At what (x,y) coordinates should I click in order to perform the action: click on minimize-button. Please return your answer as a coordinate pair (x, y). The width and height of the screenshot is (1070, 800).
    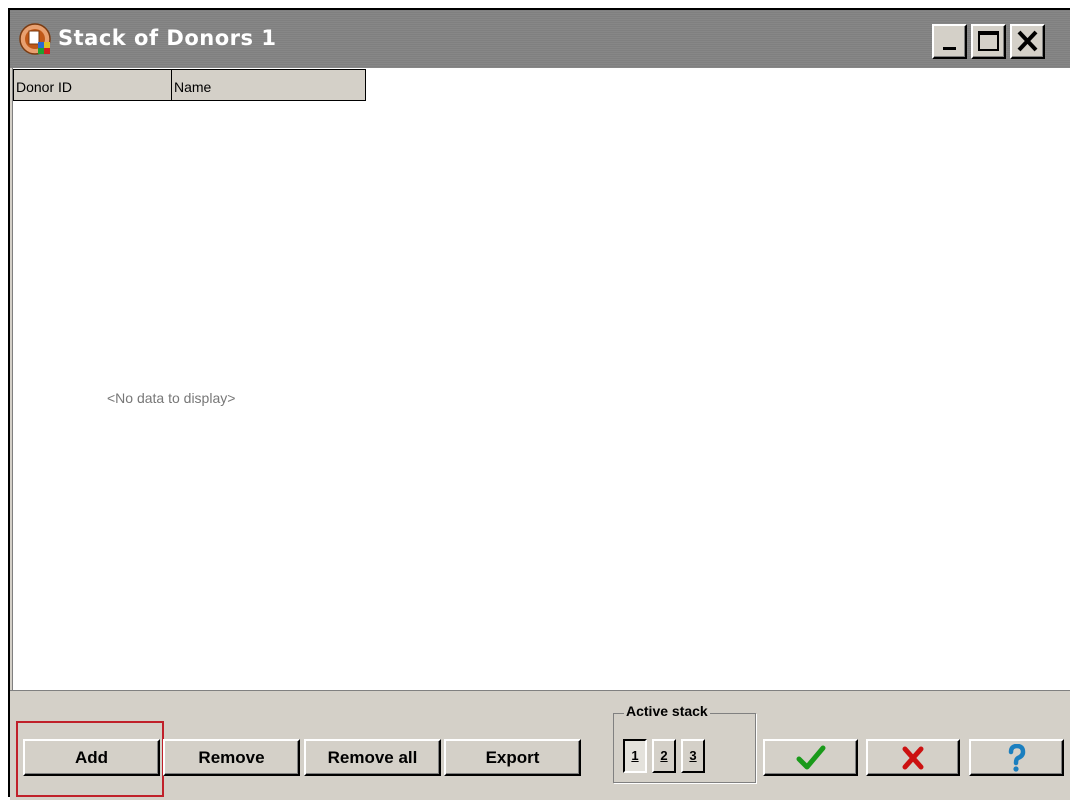
    Looking at the image, I should click on (949, 41).